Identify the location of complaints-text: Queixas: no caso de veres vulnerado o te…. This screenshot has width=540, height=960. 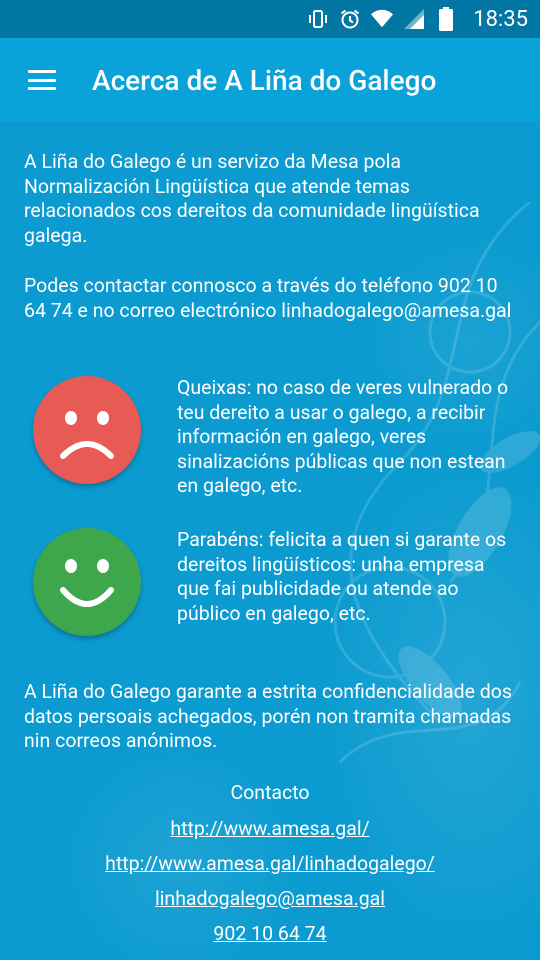
(343, 436).